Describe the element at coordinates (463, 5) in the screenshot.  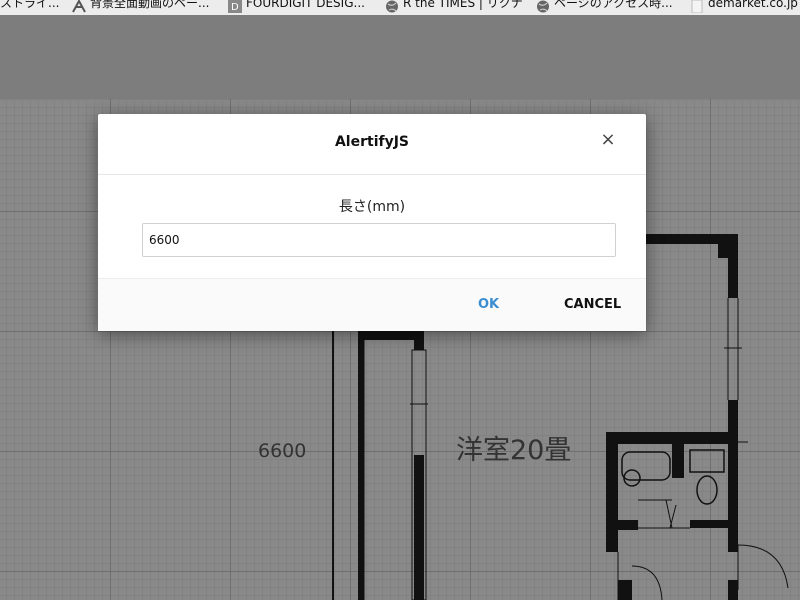
I see `bookmark-label: R the TIMES | リクナ` at that location.